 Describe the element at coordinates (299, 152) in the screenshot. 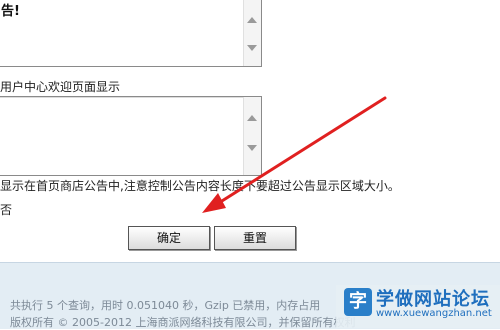

I see `arrow-shaft` at that location.